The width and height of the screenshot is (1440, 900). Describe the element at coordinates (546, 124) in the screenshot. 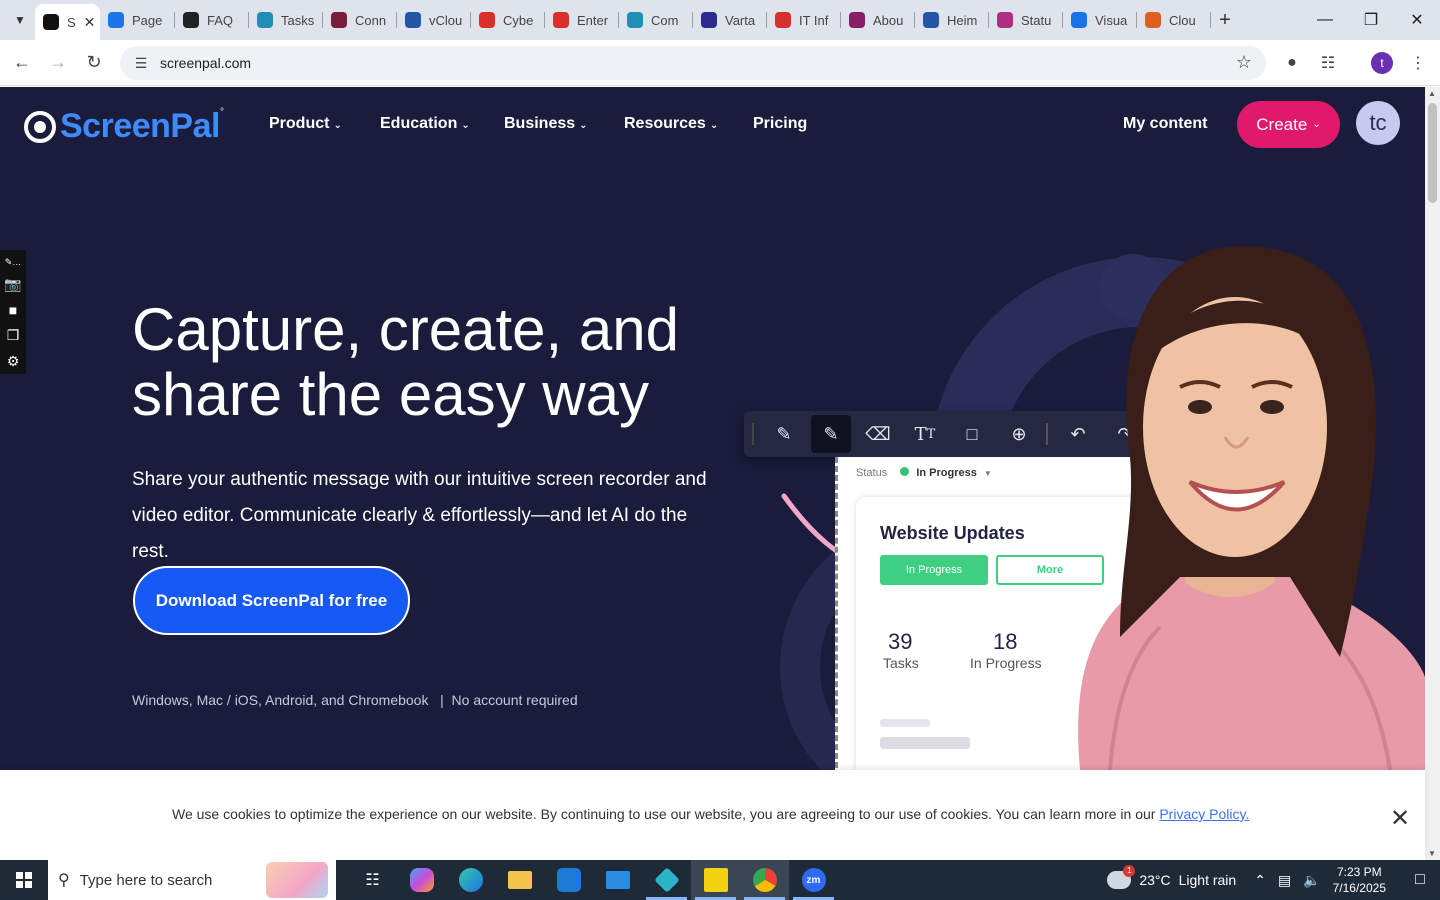

I see `nav-item-business: Business ⌄` at that location.